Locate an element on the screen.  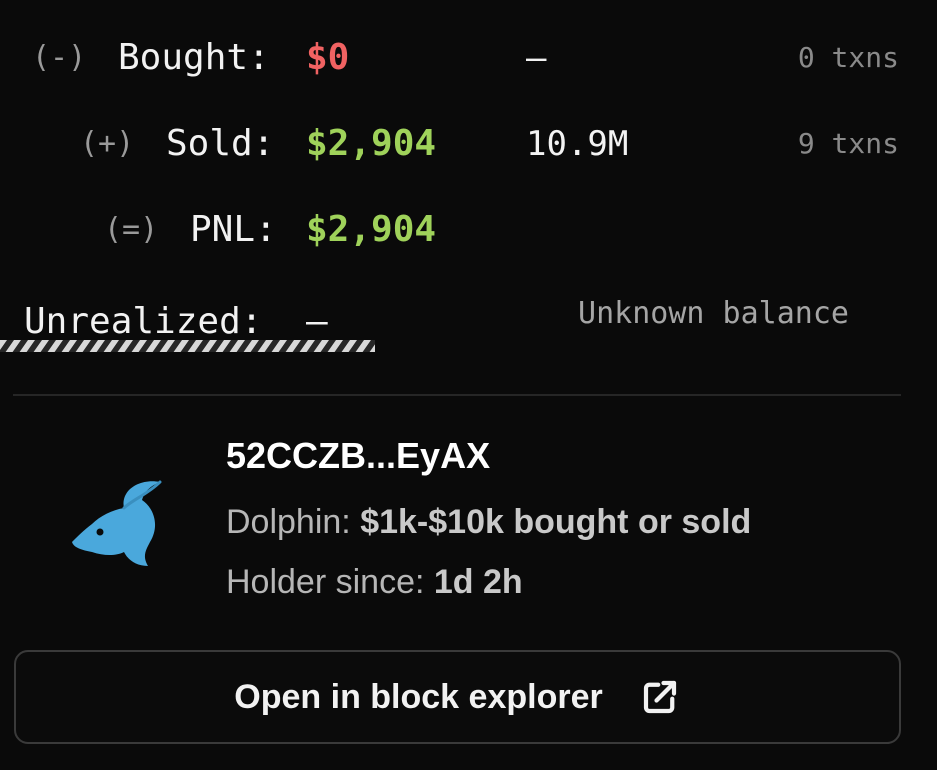
bought-amount: – is located at coordinates (536, 58).